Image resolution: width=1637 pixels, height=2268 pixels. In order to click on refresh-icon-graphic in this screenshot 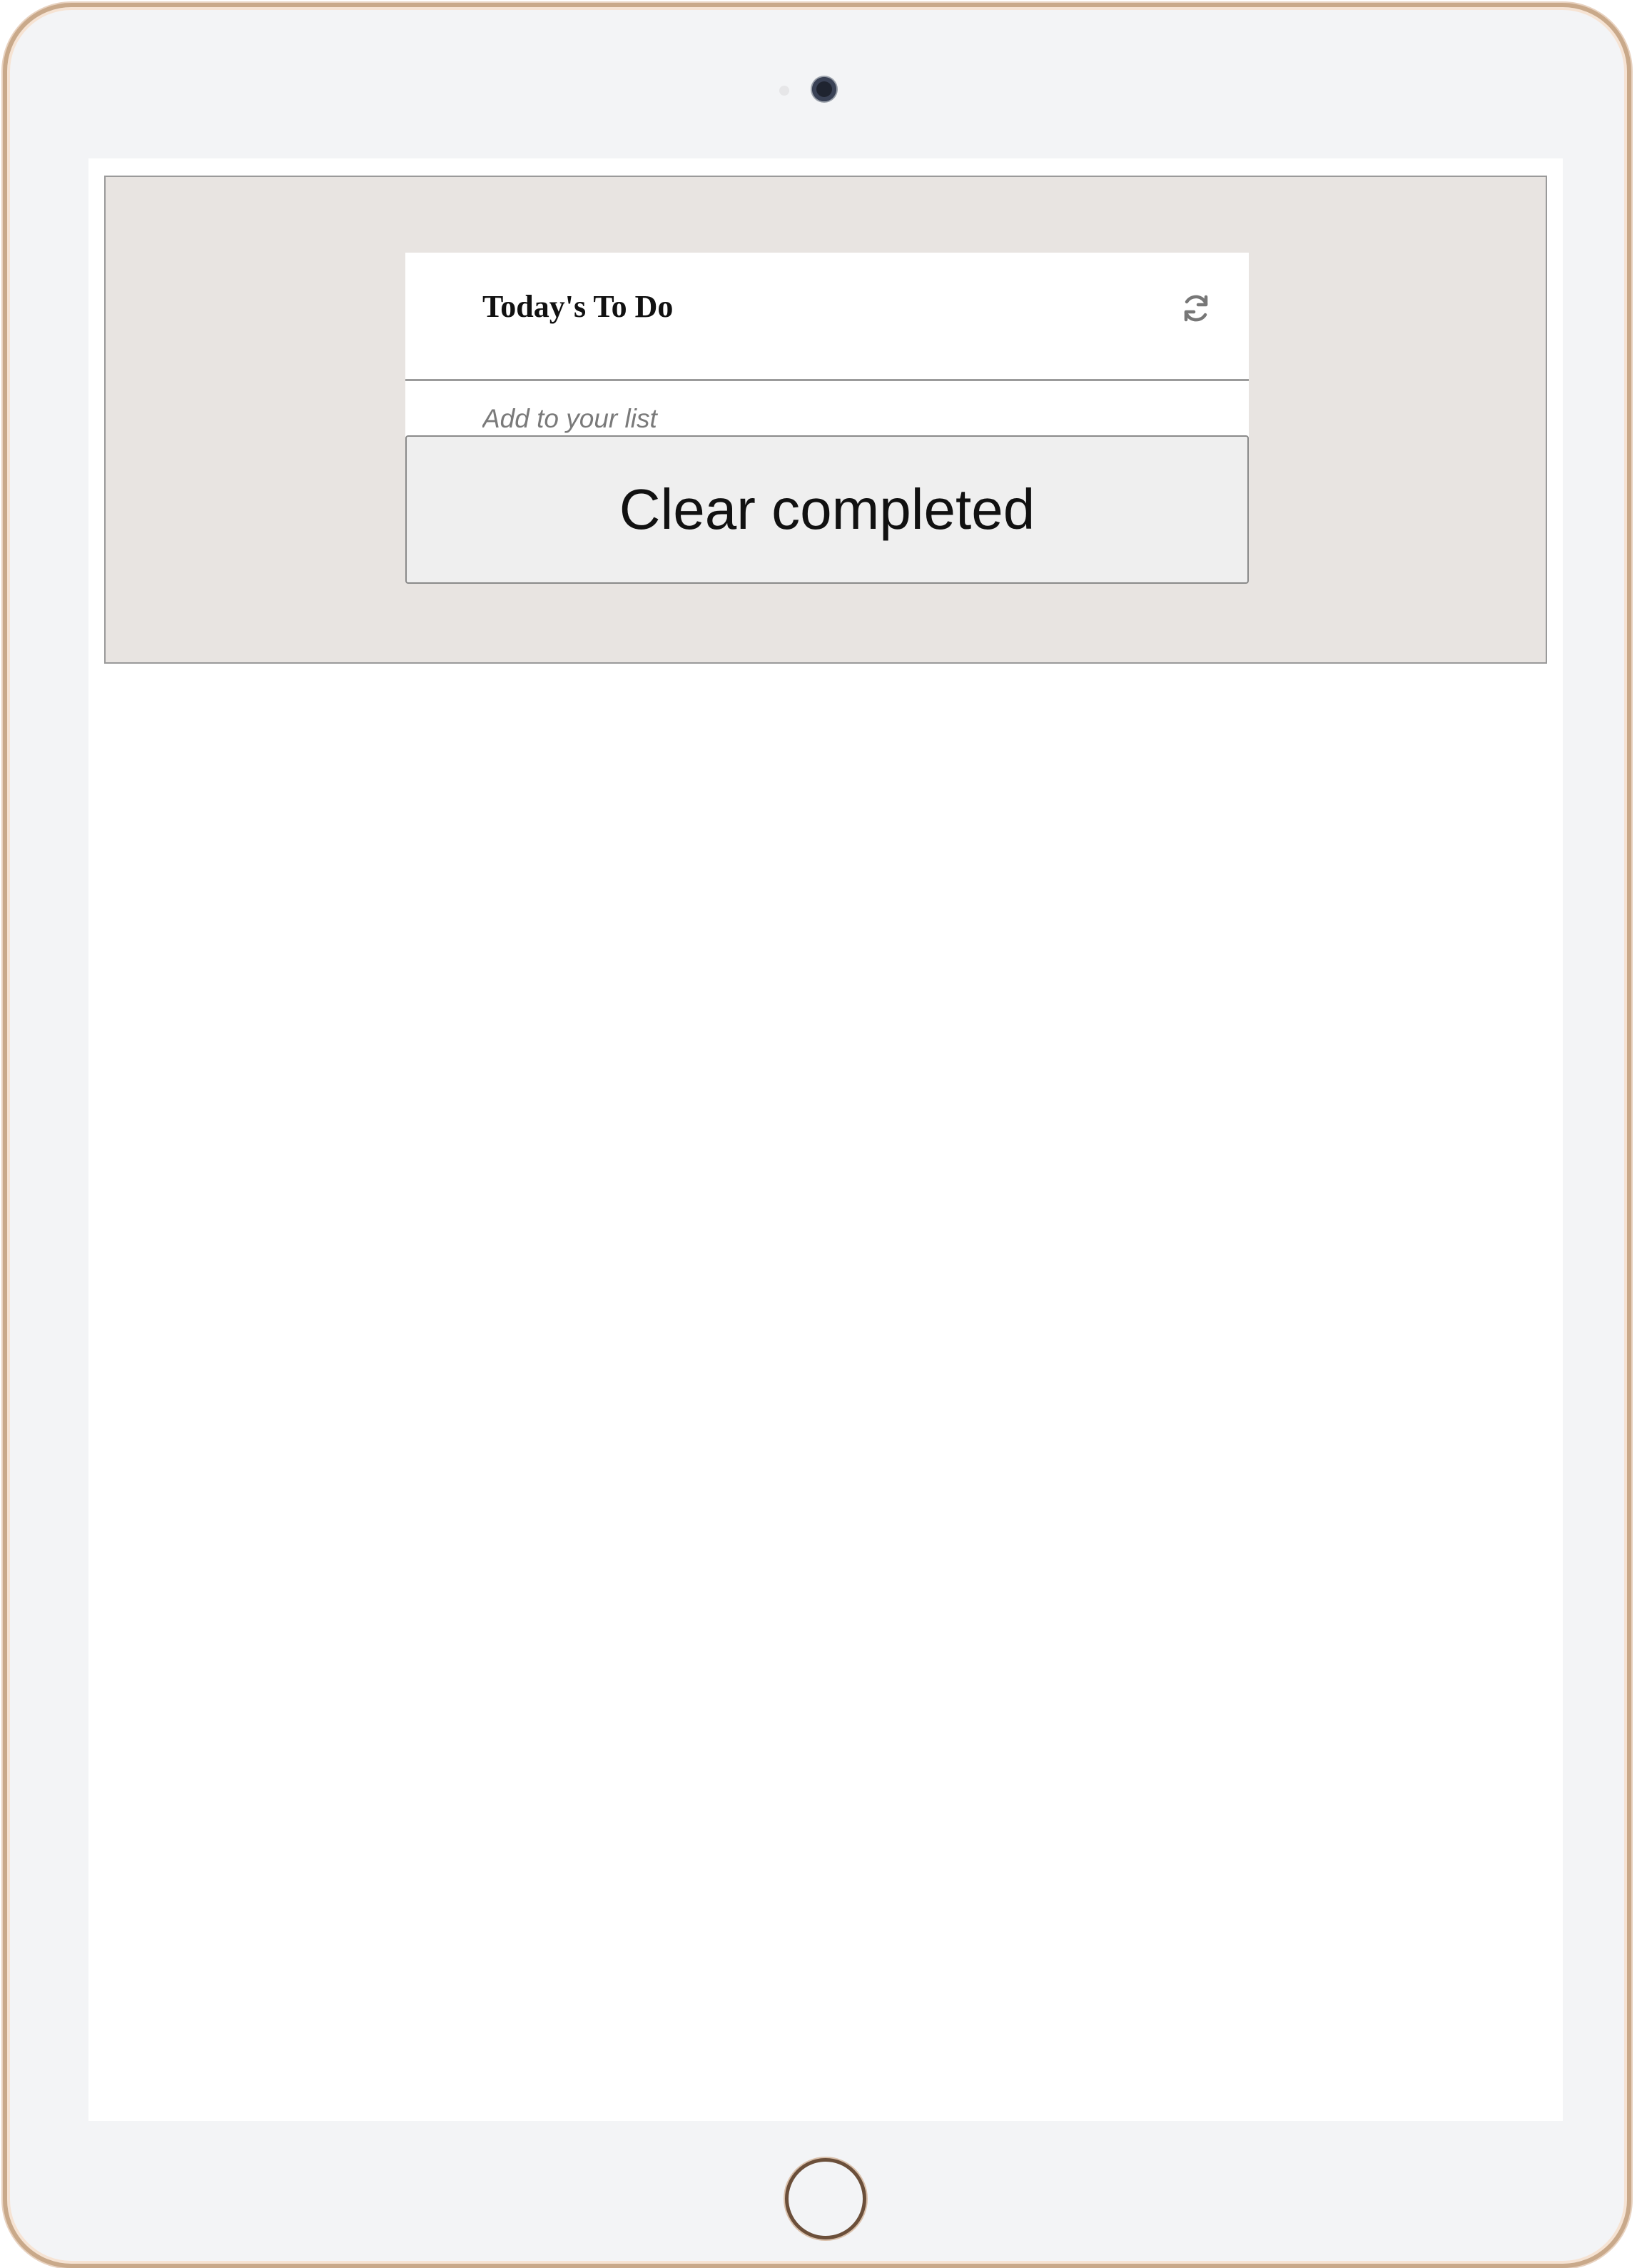, I will do `click(1196, 308)`.